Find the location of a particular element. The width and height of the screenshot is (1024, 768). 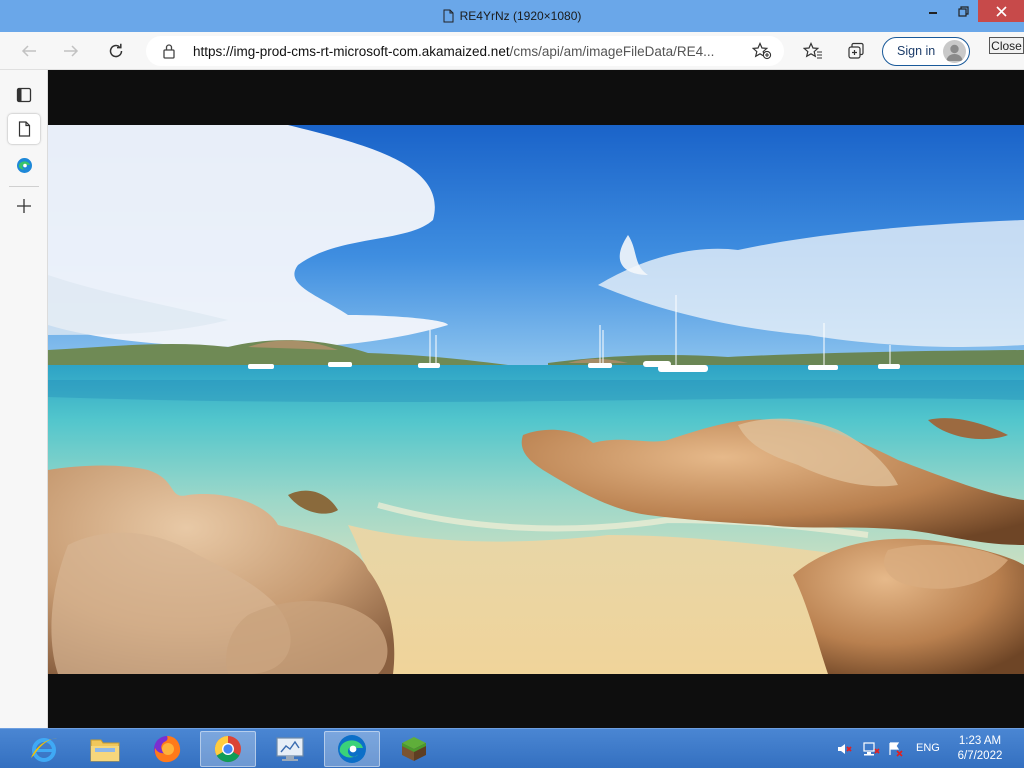

refresh-icon is located at coordinates (116, 50).